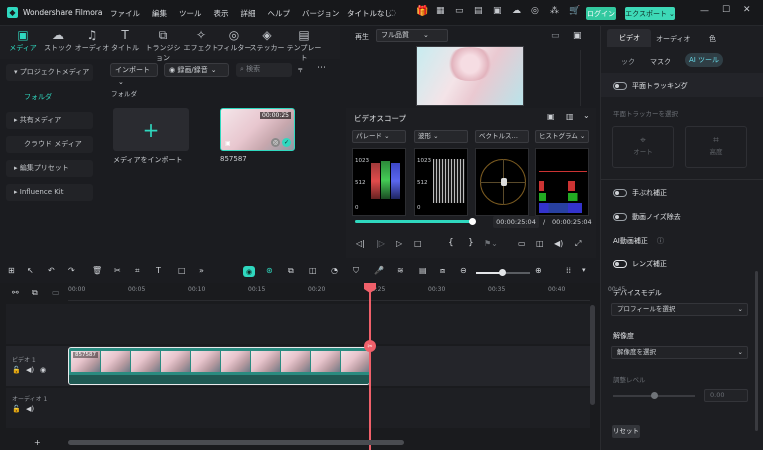  I want to click on eye-icon: ◉, so click(43, 370).